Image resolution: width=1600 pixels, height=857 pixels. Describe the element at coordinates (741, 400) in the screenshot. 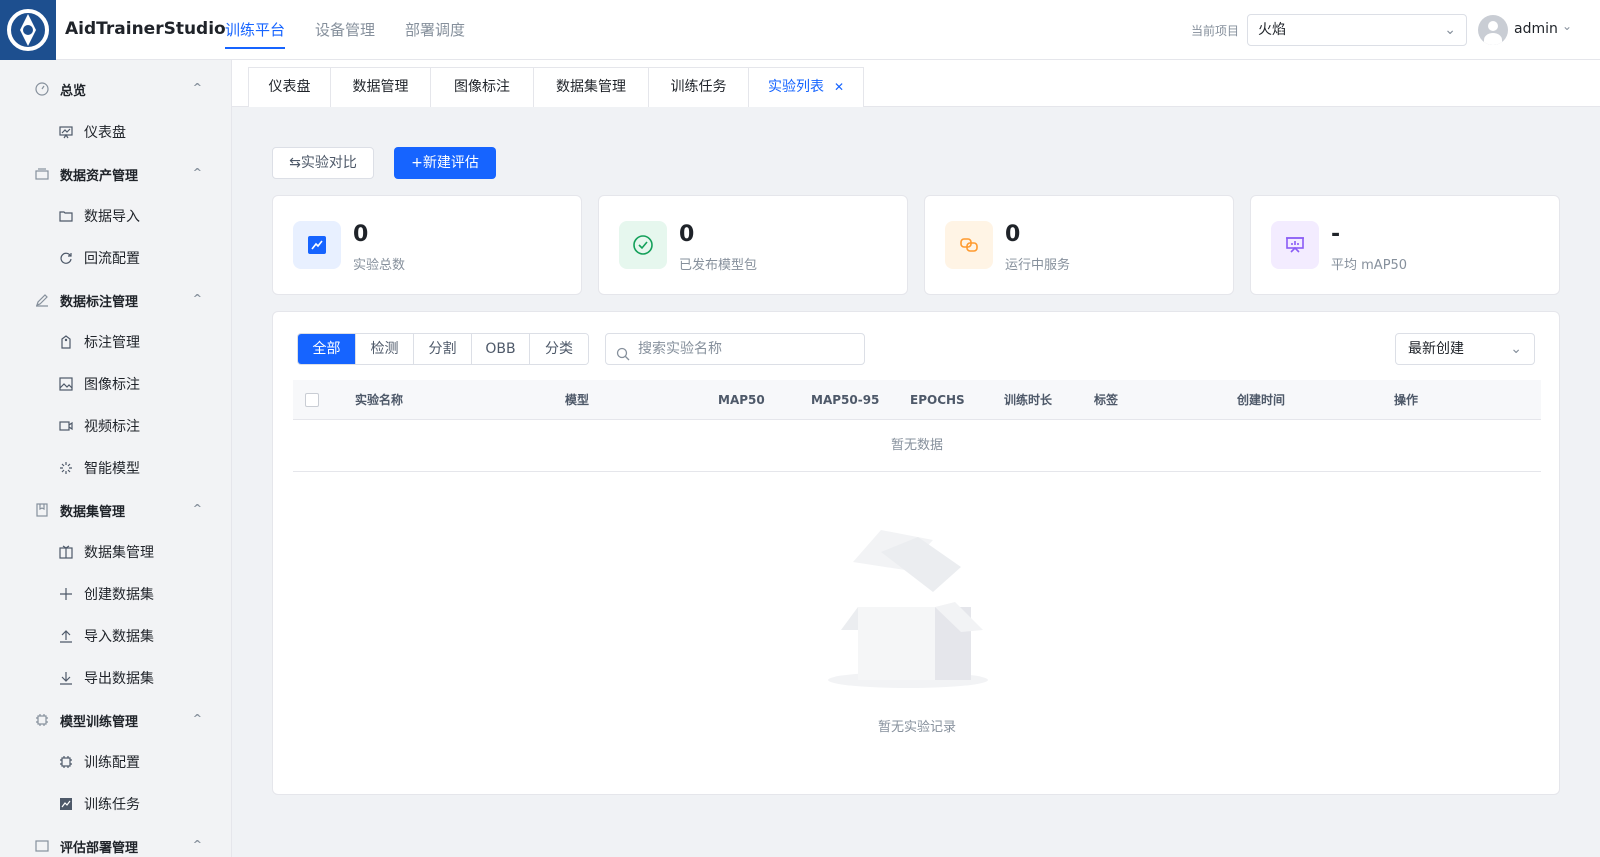

I see `column-header: MAP50` at that location.